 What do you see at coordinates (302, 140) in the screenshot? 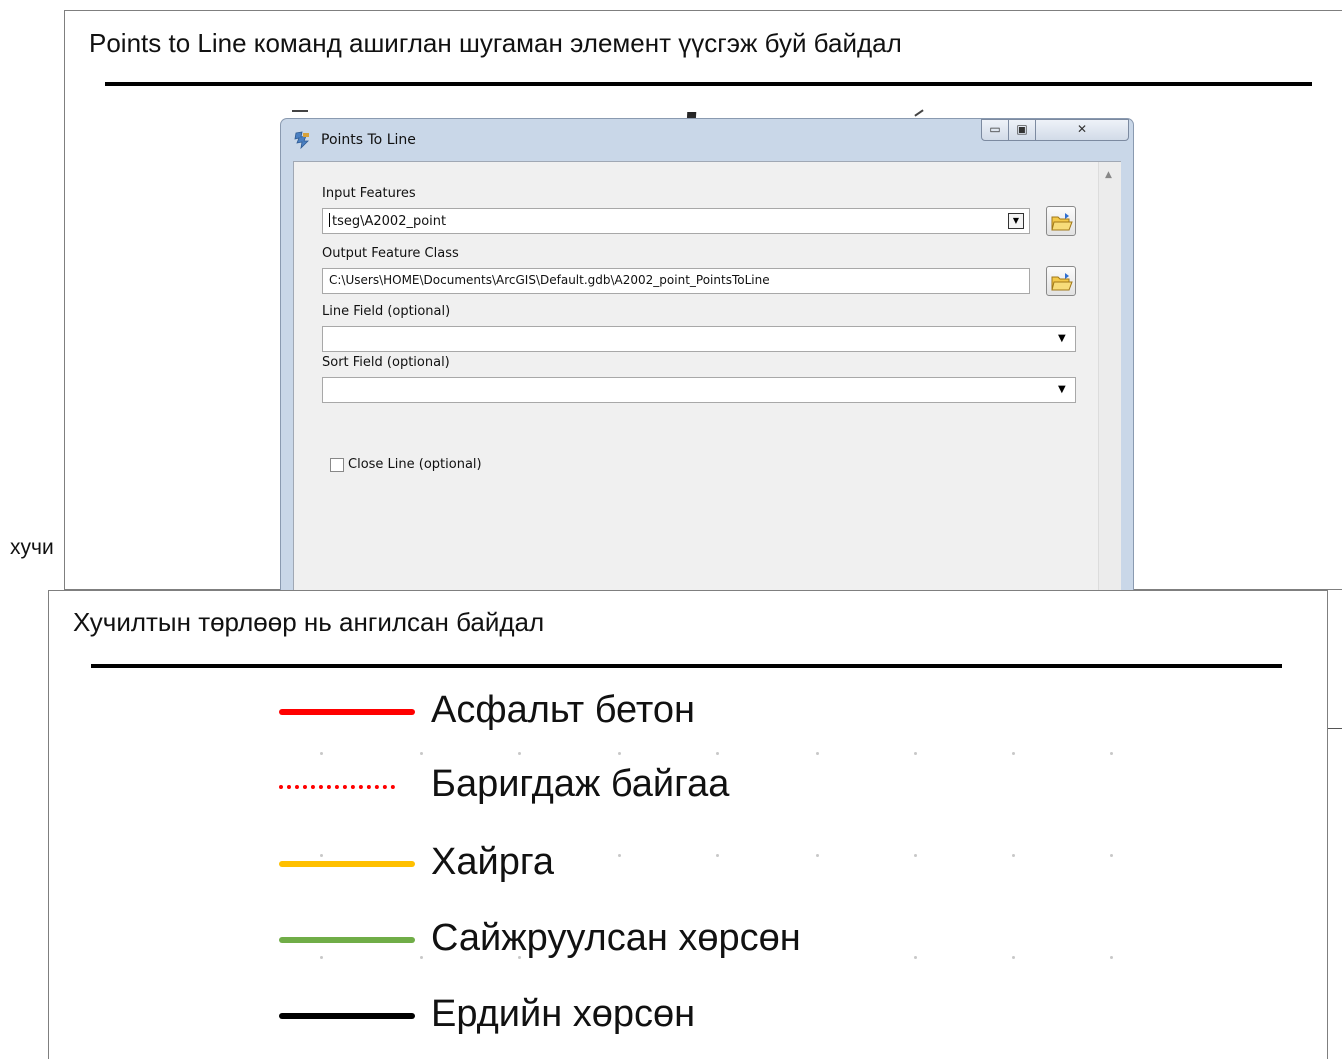
I see `toolbox-tool-icon` at bounding box center [302, 140].